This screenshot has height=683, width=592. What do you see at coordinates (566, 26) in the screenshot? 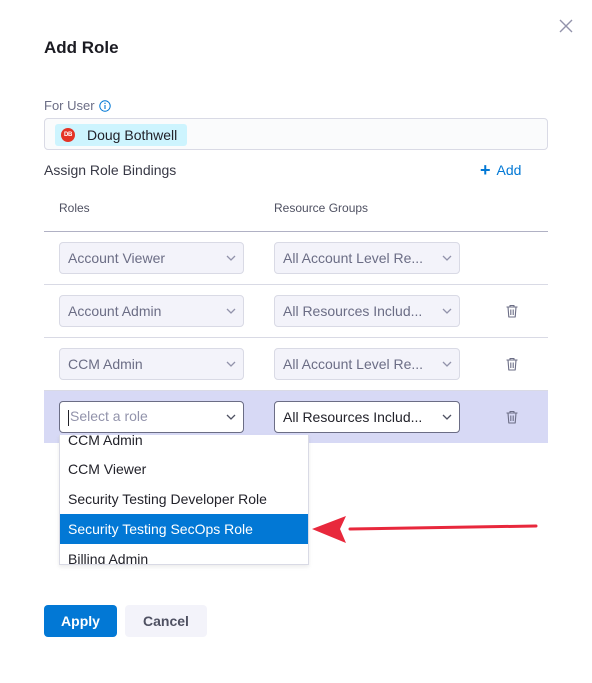
I see `close-icon` at bounding box center [566, 26].